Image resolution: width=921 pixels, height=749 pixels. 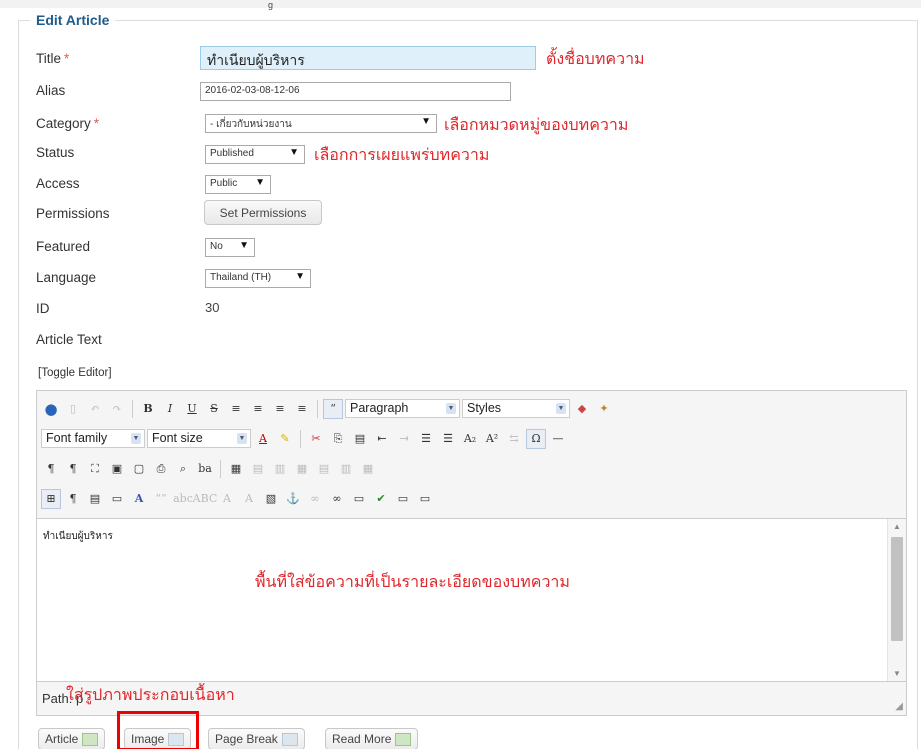 What do you see at coordinates (368, 58) in the screenshot?
I see `title-input: ทำเนียบผู้บริหาร` at bounding box center [368, 58].